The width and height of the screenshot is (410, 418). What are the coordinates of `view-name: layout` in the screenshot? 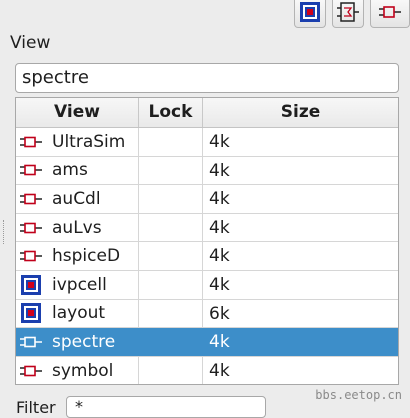 It's located at (79, 313).